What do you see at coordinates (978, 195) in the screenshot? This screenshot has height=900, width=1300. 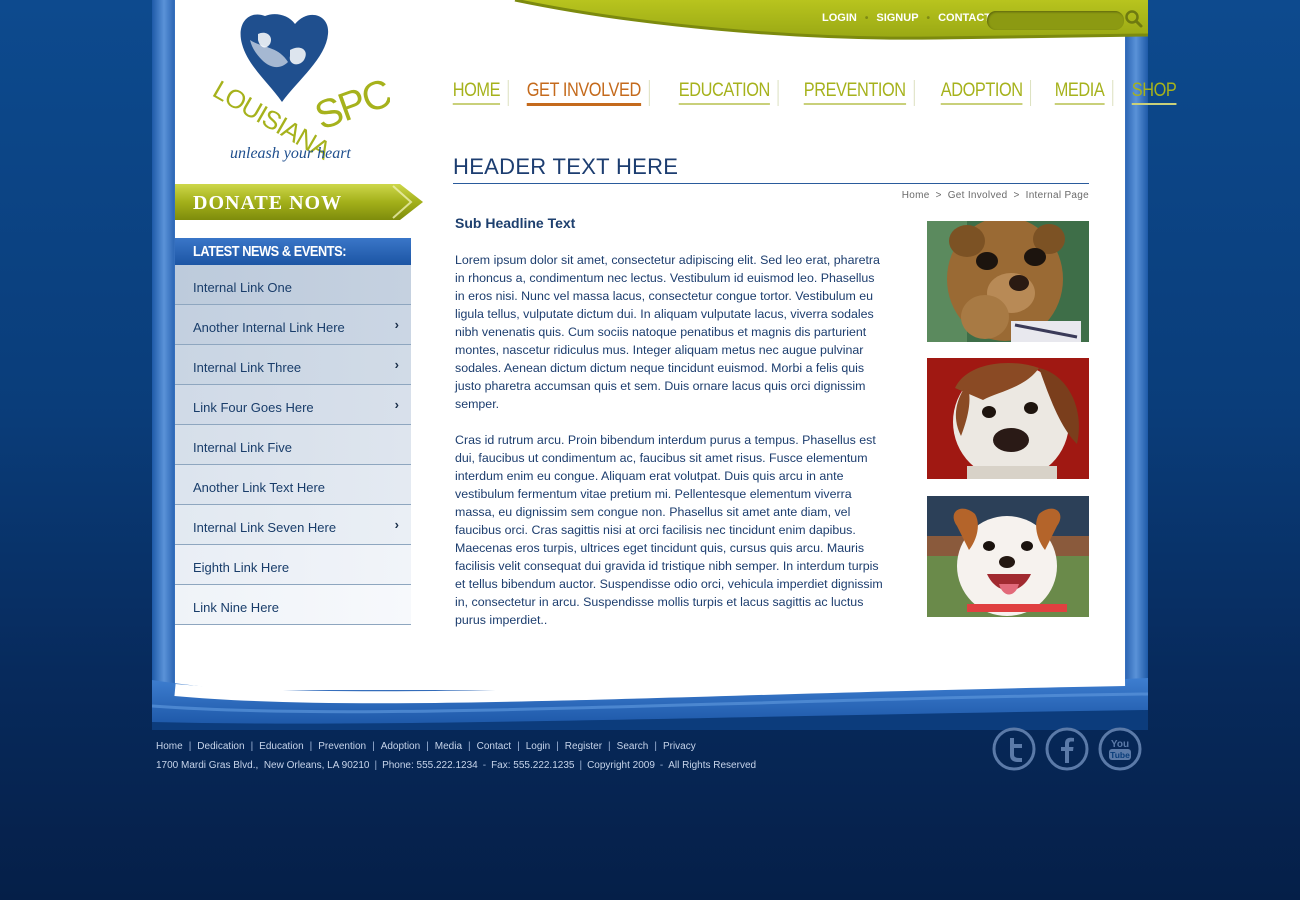 I see `breadcrumb-get-involved: Get Involved` at bounding box center [978, 195].